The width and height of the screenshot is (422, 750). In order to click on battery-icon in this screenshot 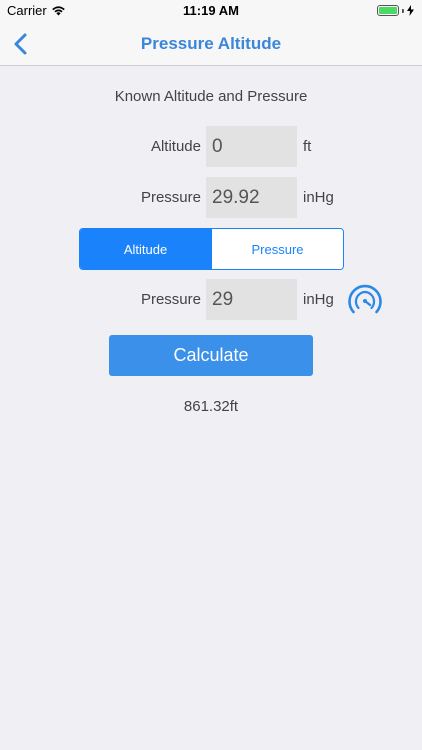, I will do `click(395, 10)`.